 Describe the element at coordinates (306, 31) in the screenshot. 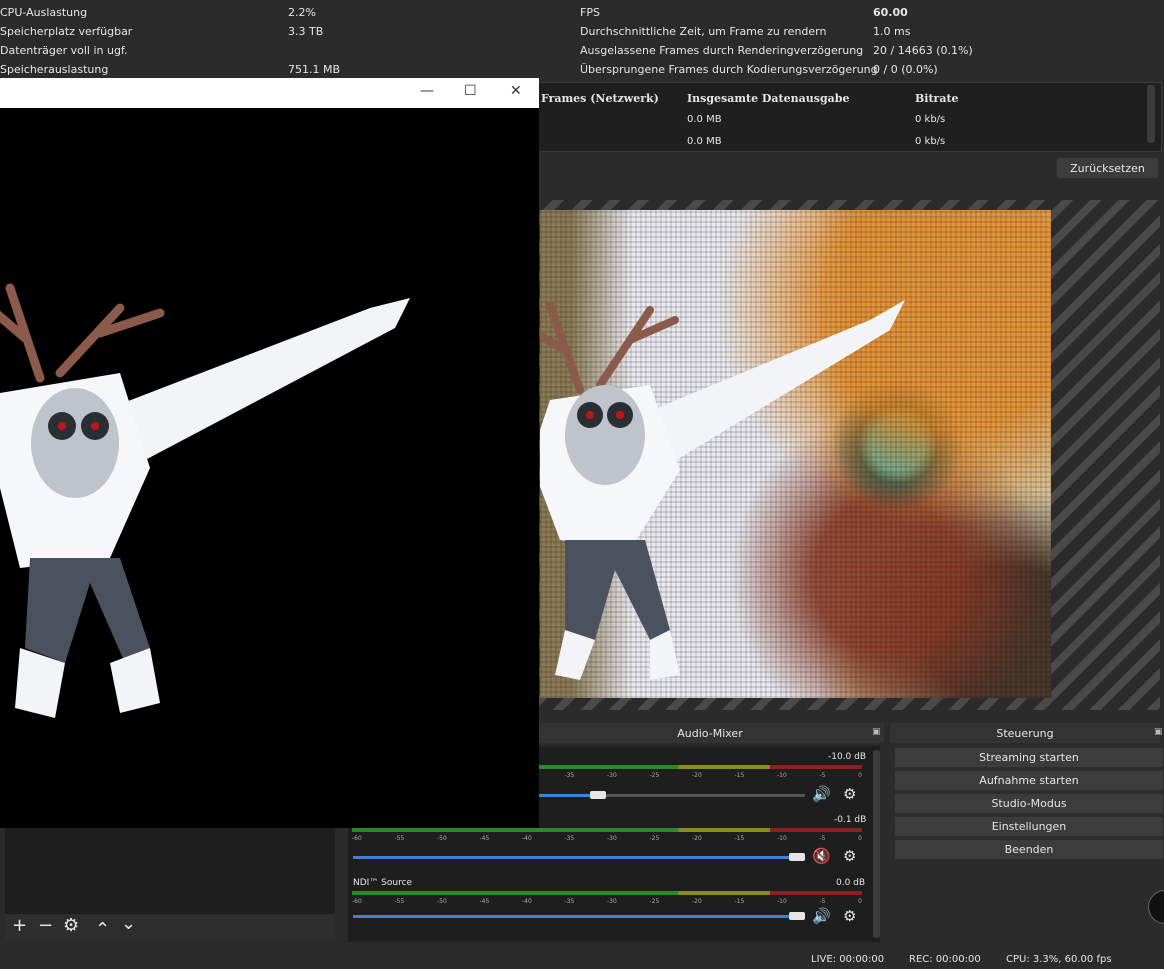

I see `disk-space-value: 3.3 TB` at that location.